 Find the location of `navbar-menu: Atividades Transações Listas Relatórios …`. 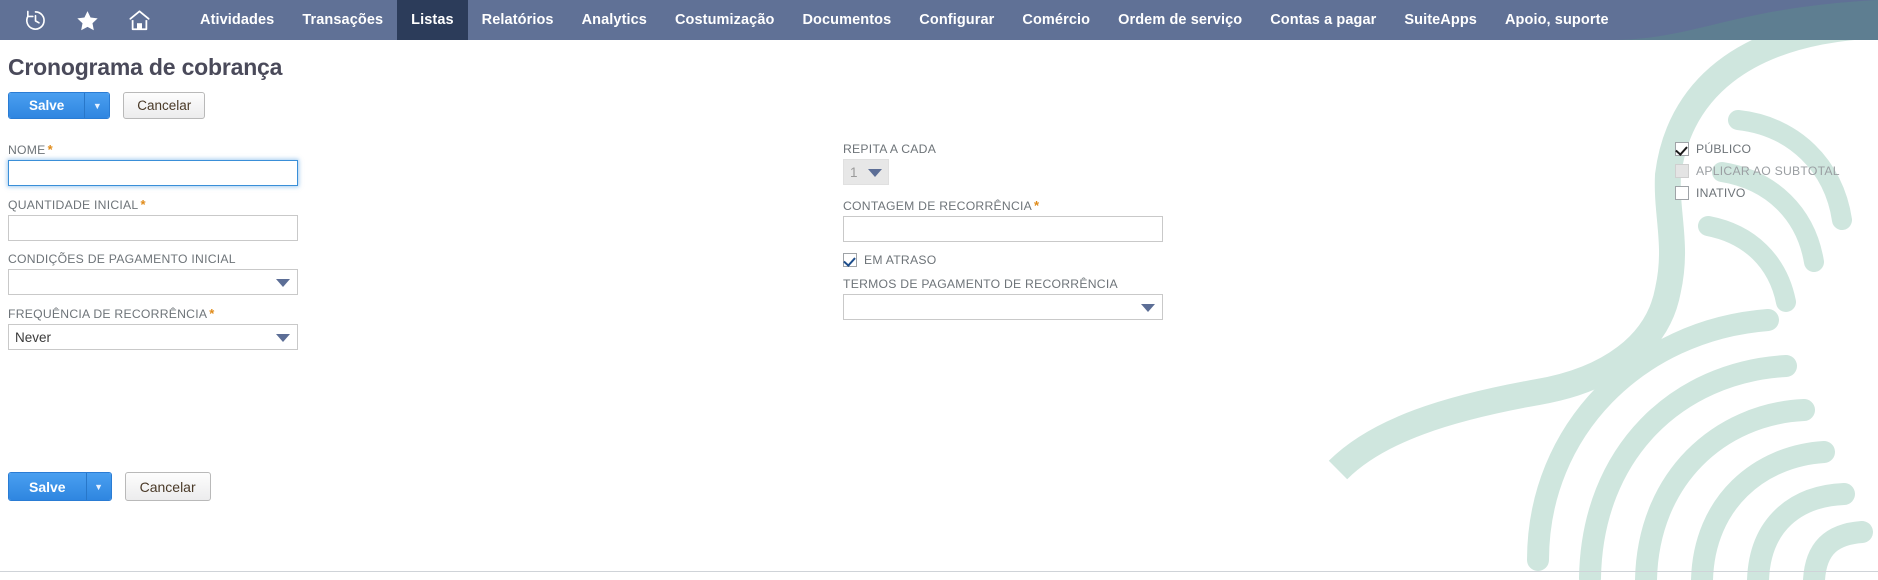

navbar-menu: Atividades Transações Listas Relatórios … is located at coordinates (904, 20).